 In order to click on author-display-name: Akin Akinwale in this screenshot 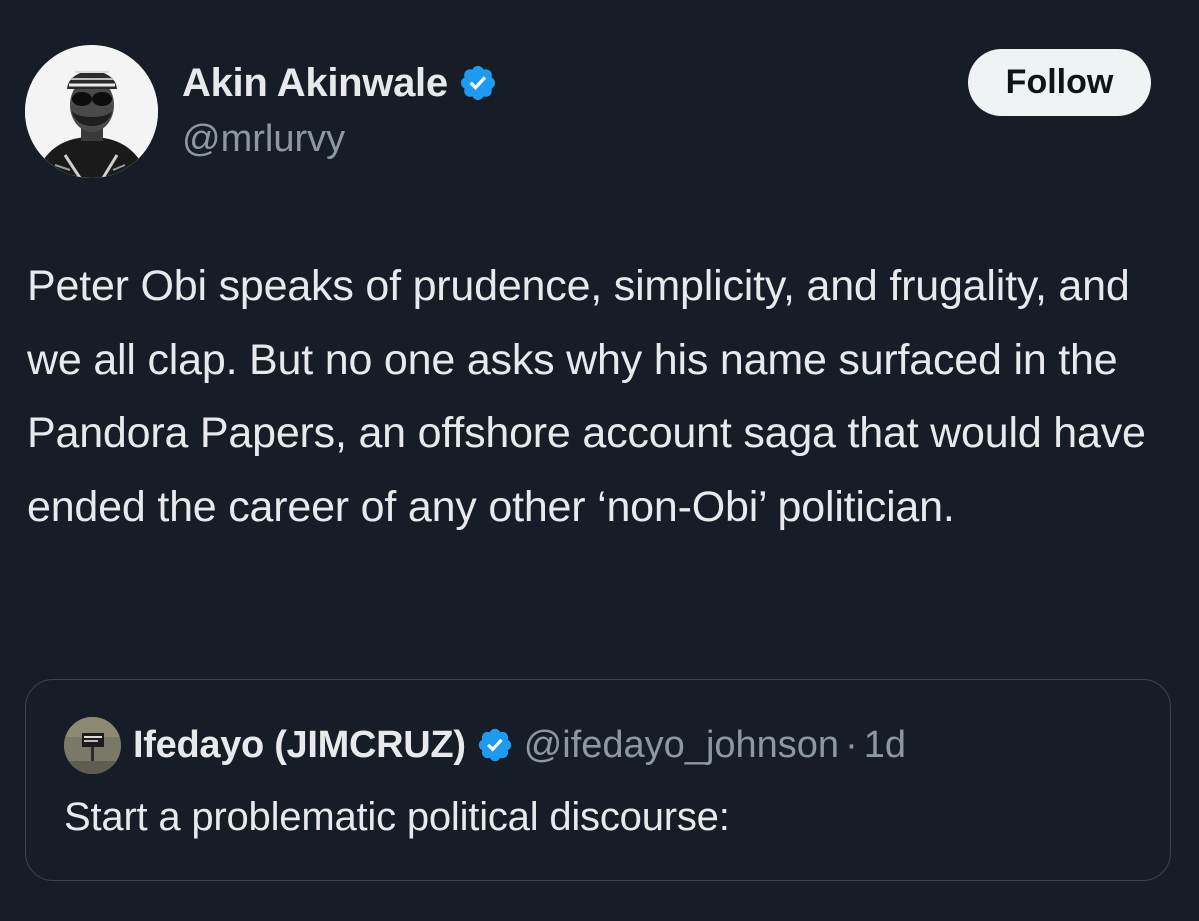, I will do `click(315, 83)`.